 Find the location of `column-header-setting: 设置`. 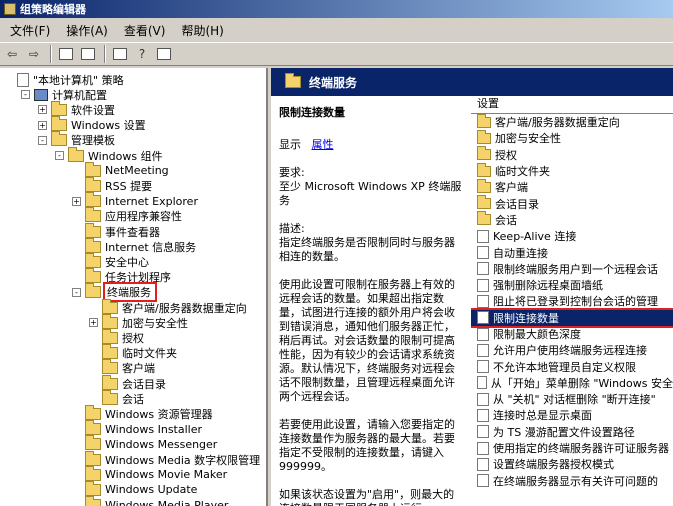

column-header-setting: 设置 is located at coordinates (572, 105).